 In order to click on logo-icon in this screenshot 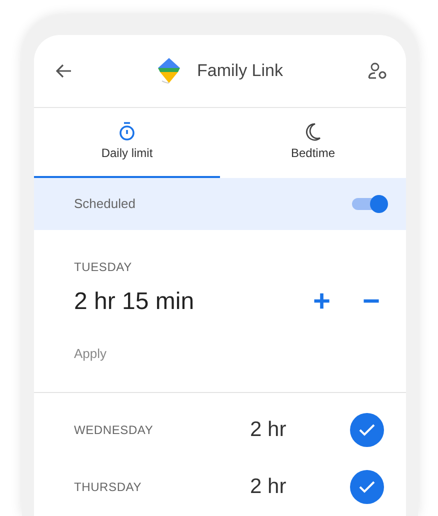, I will do `click(169, 71)`.